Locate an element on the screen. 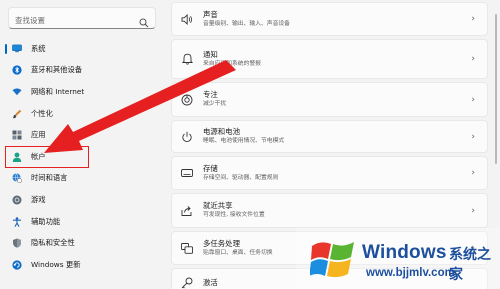  sidebar-item-privacy: 隐私和安全性 is located at coordinates (82, 243).